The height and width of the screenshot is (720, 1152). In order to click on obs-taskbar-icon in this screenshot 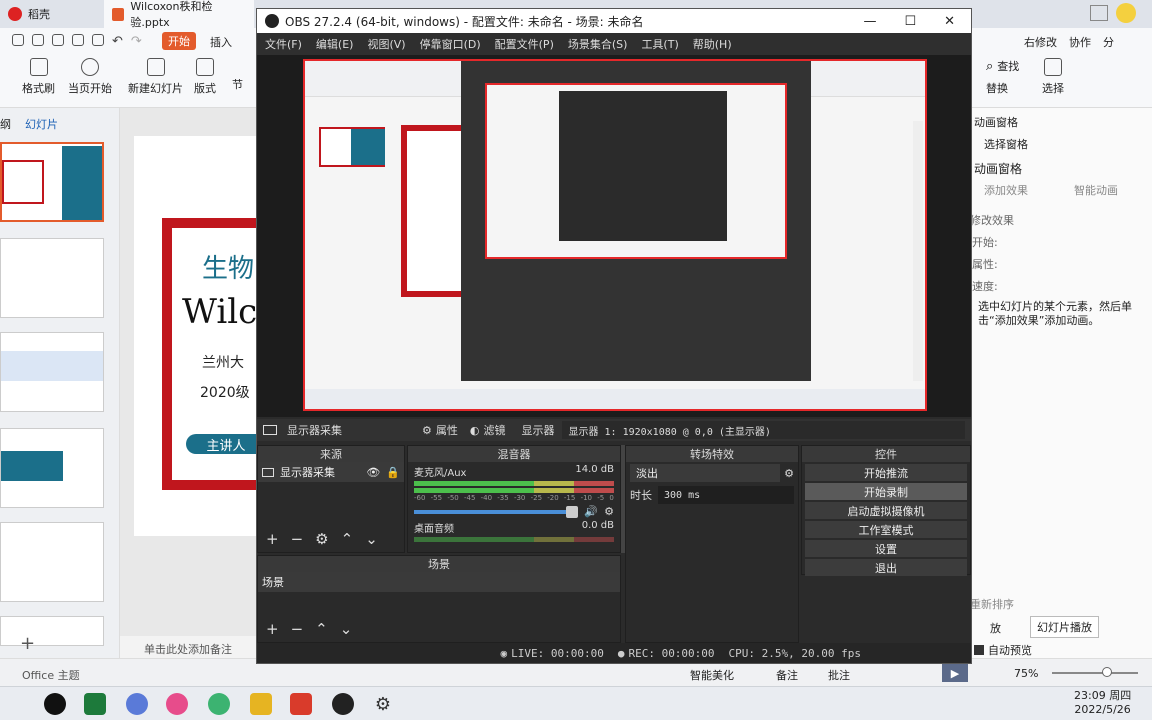, I will do `click(343, 704)`.